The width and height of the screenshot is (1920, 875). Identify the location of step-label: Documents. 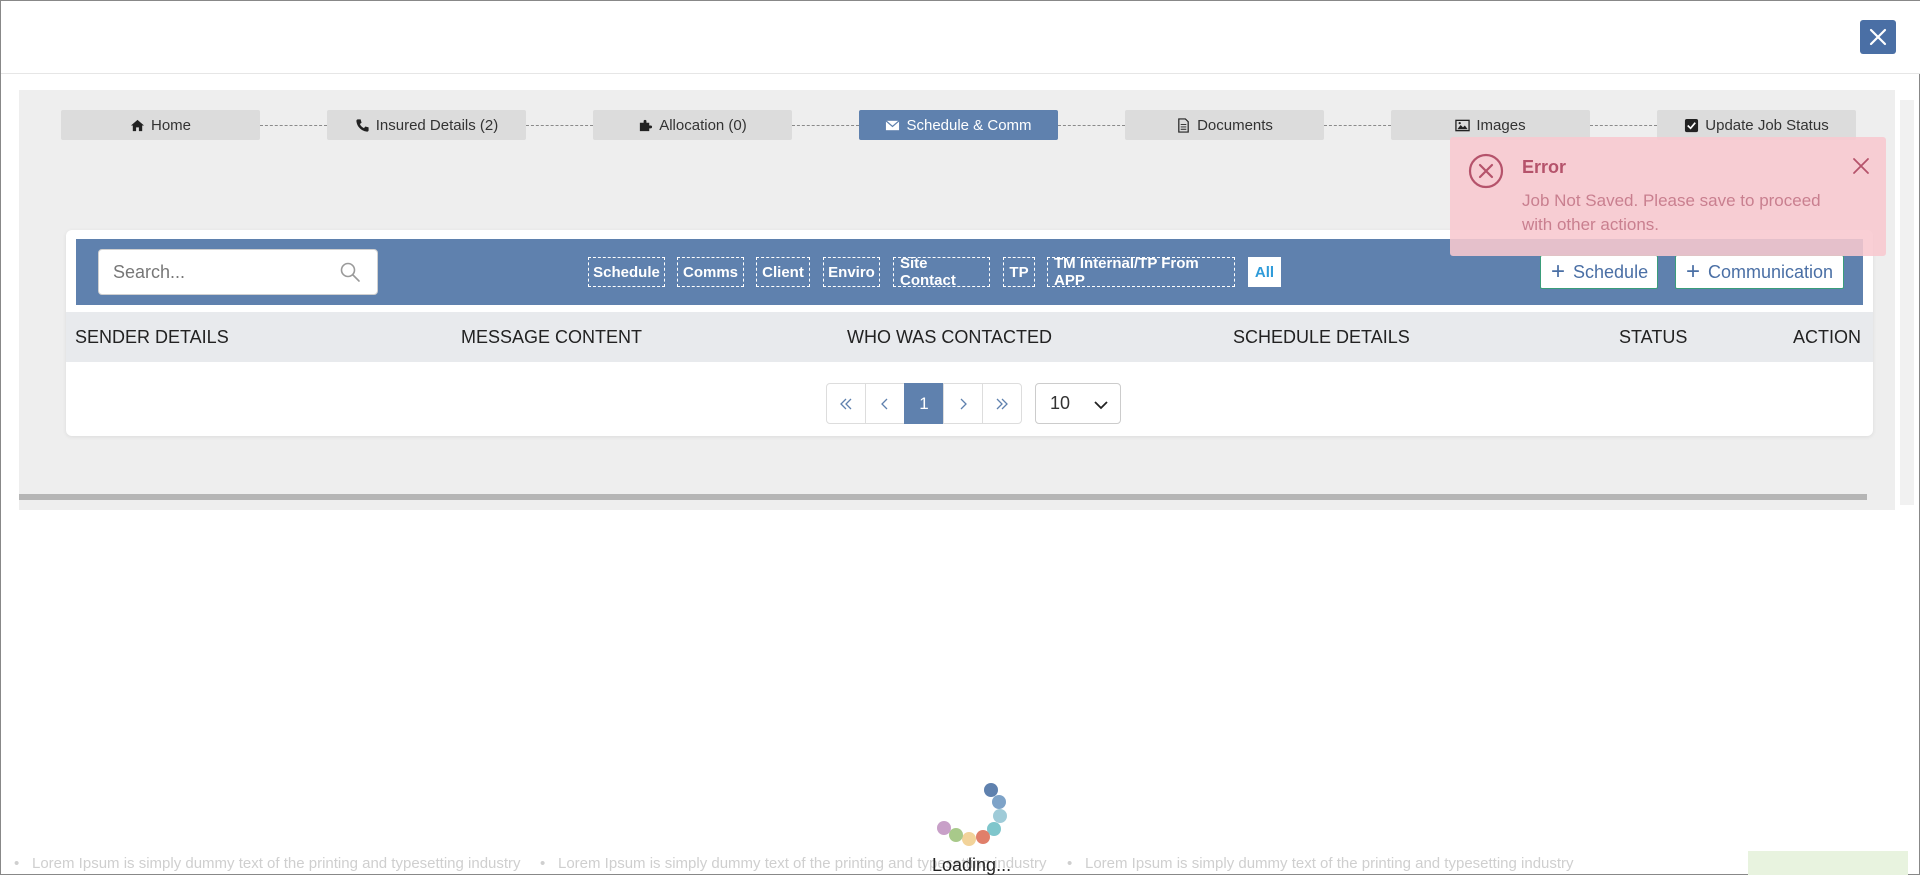
(1235, 125).